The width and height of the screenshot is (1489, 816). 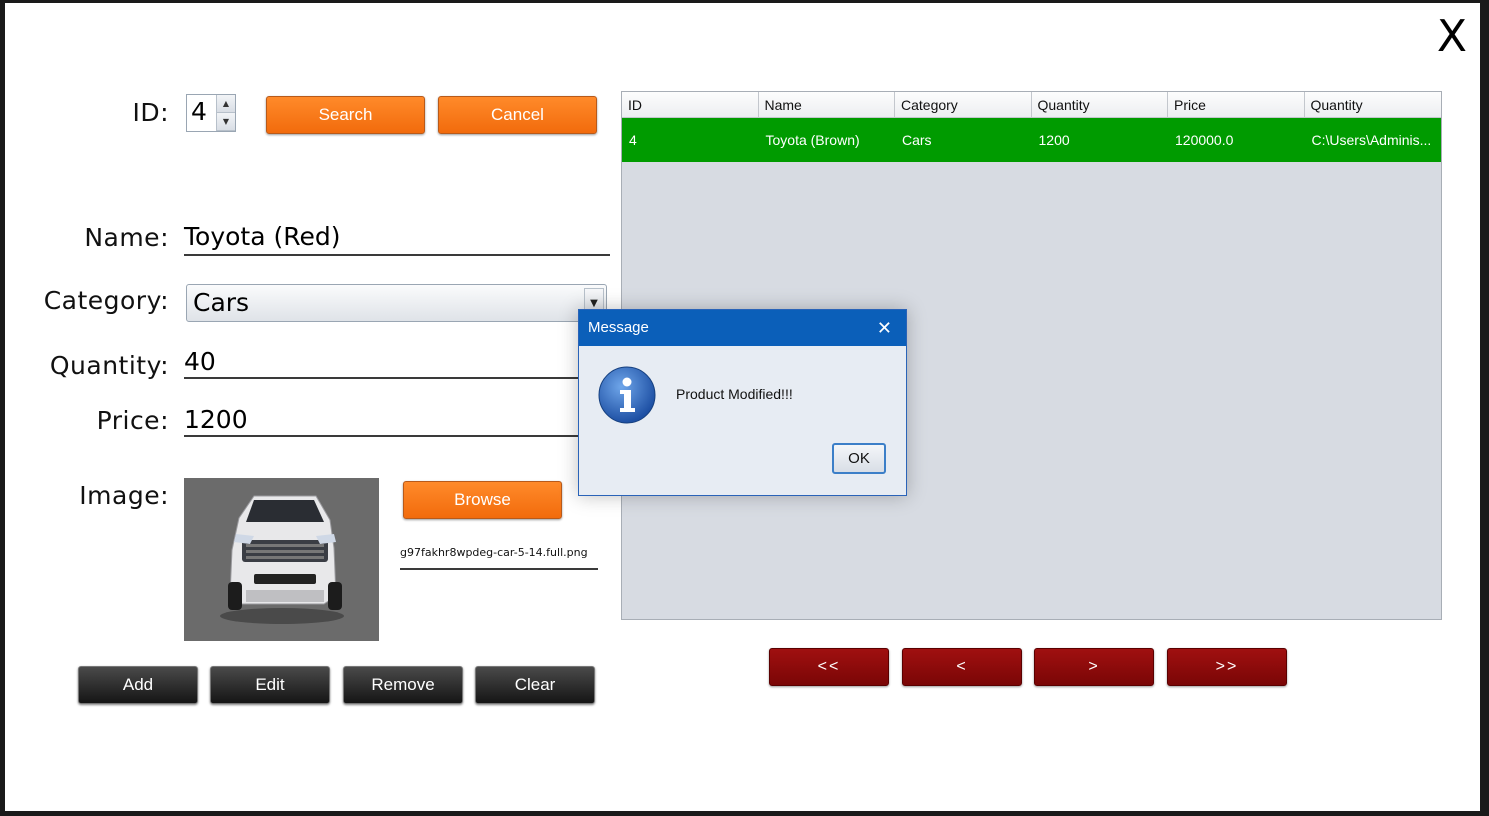 I want to click on spinner-arrows: ▲ ▼, so click(x=225, y=113).